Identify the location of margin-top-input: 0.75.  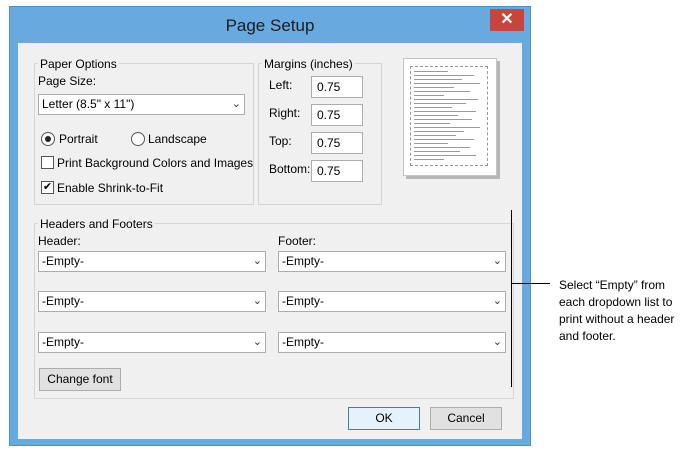
(337, 143).